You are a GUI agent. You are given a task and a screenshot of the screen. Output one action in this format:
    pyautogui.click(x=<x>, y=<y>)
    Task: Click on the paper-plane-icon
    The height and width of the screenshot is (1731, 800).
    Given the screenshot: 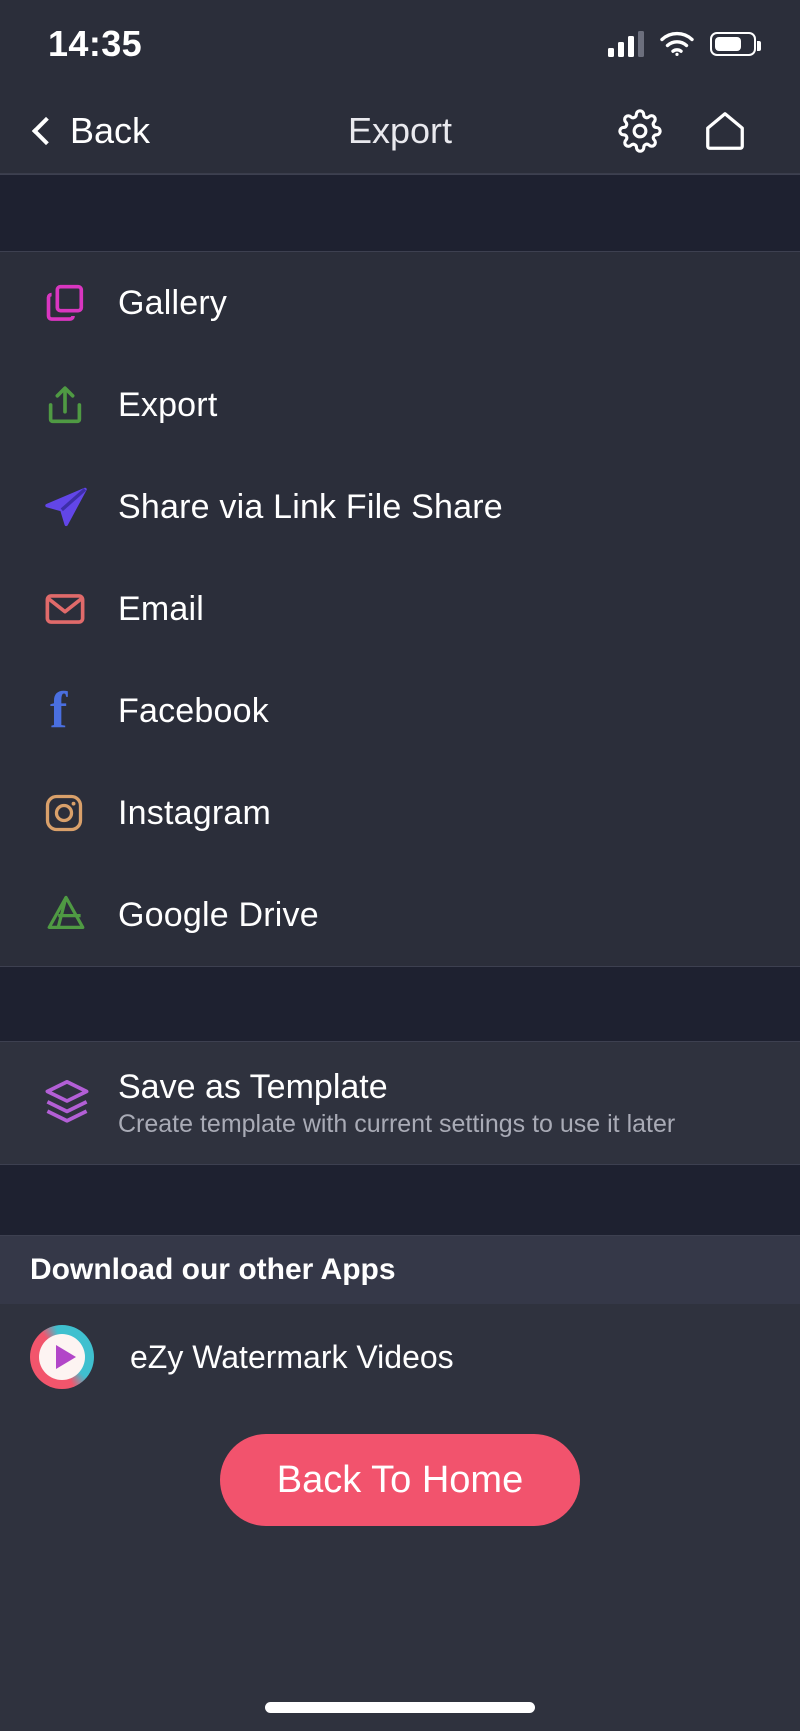 What is the action you would take?
    pyautogui.click(x=80, y=507)
    